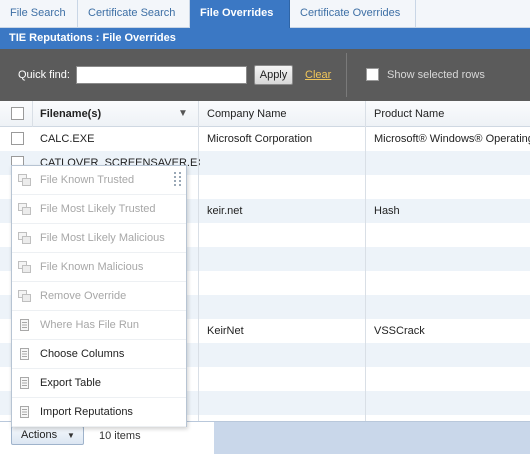 This screenshot has width=530, height=454. Describe the element at coordinates (409, 114) in the screenshot. I see `column-header-product: Product Name` at that location.